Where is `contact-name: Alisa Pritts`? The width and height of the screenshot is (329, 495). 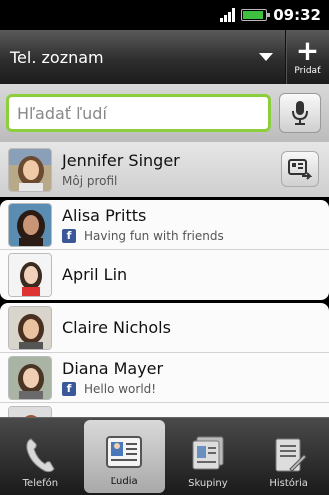 contact-name: Alisa Pritts is located at coordinates (104, 215).